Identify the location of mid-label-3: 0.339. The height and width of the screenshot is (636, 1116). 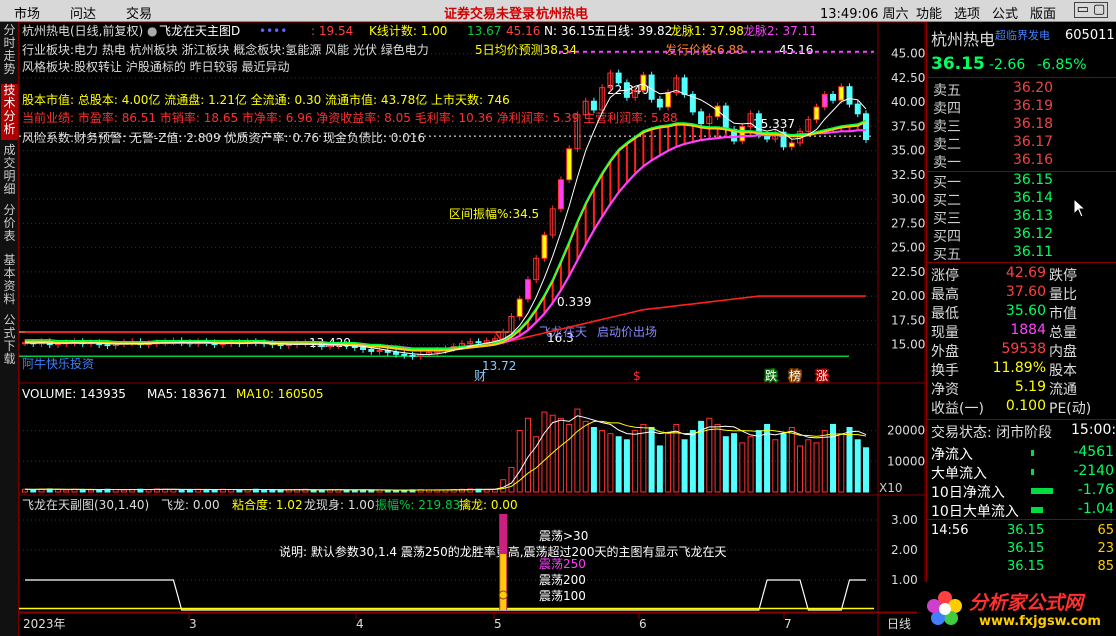
(574, 302).